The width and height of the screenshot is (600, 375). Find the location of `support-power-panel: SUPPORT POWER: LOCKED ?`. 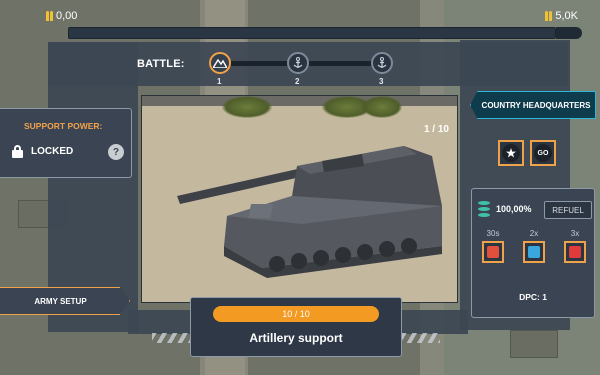

support-power-panel: SUPPORT POWER: LOCKED ? is located at coordinates (66, 143).